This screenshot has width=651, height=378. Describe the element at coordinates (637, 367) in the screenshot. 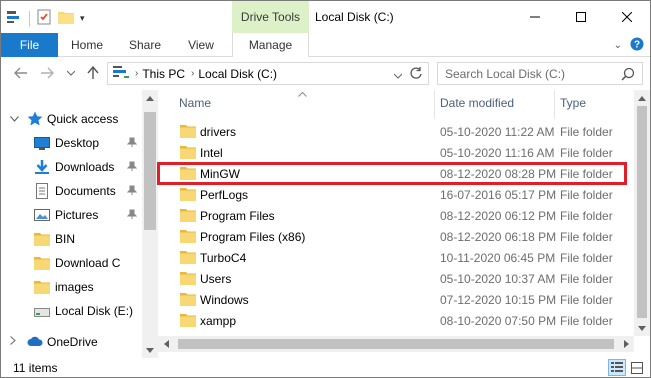

I see `large-icons-view-icon` at that location.